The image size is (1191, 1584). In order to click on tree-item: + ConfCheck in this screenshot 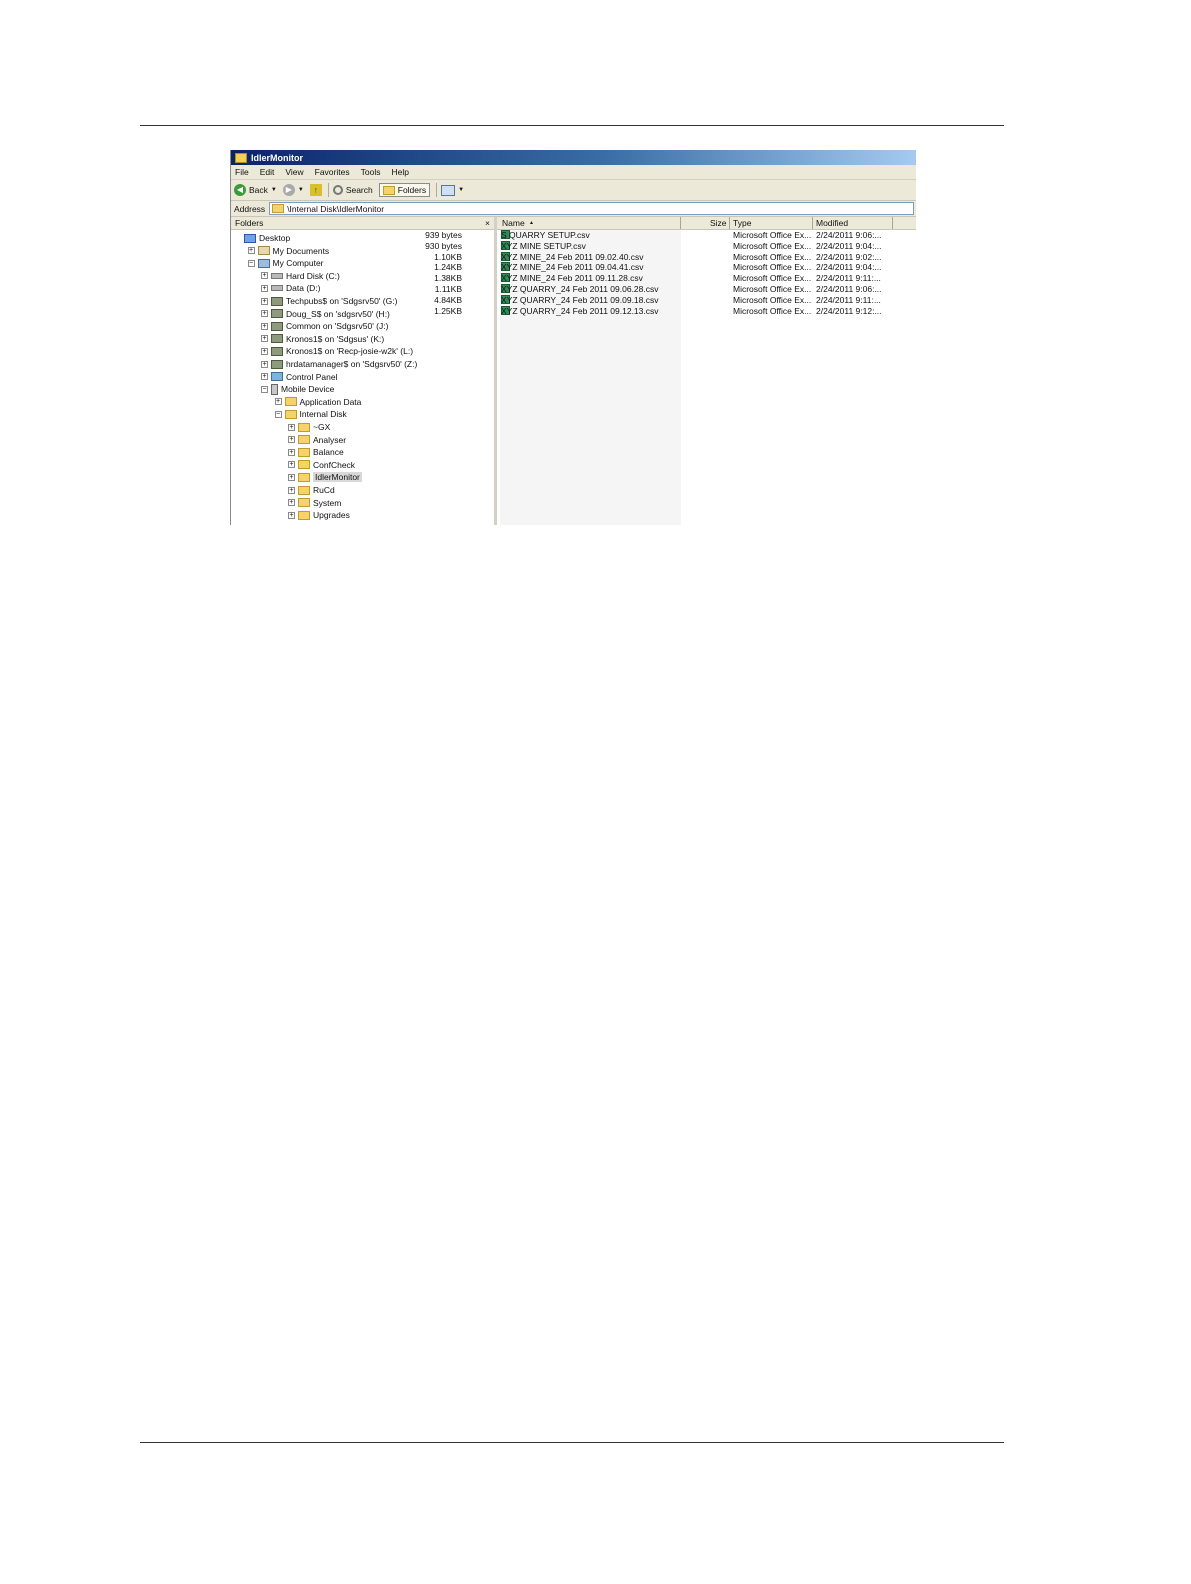, I will do `click(321, 465)`.